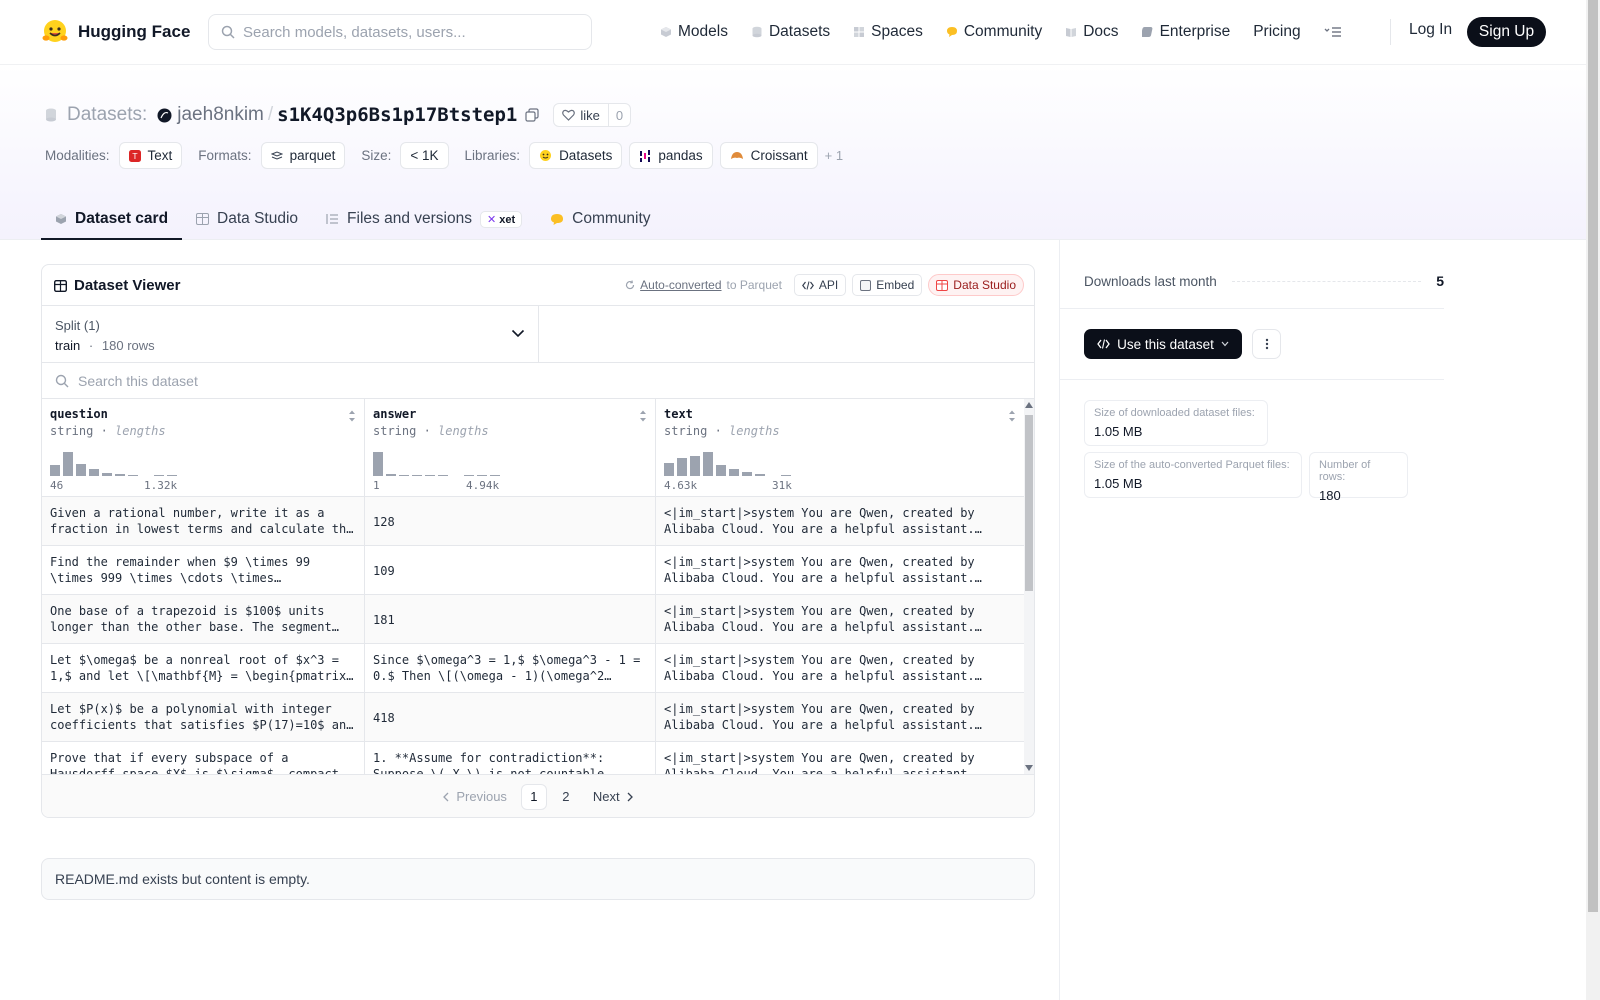 This screenshot has width=1600, height=1000. What do you see at coordinates (1029, 768) in the screenshot?
I see `scroll-down-arrow-icon` at bounding box center [1029, 768].